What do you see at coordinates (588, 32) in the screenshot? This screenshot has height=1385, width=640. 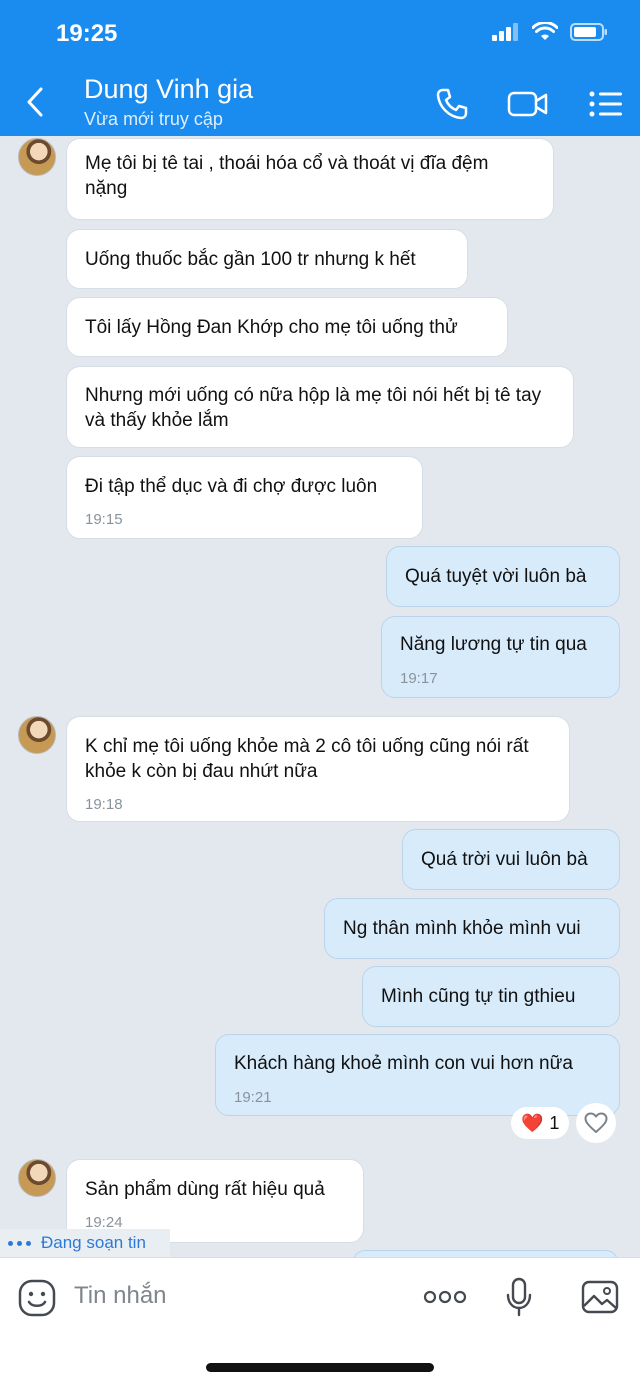 I see `battery-icon` at bounding box center [588, 32].